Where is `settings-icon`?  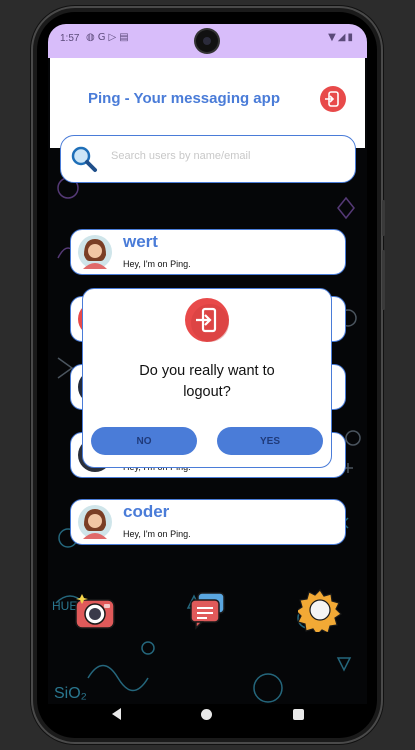
settings-icon is located at coordinates (320, 610).